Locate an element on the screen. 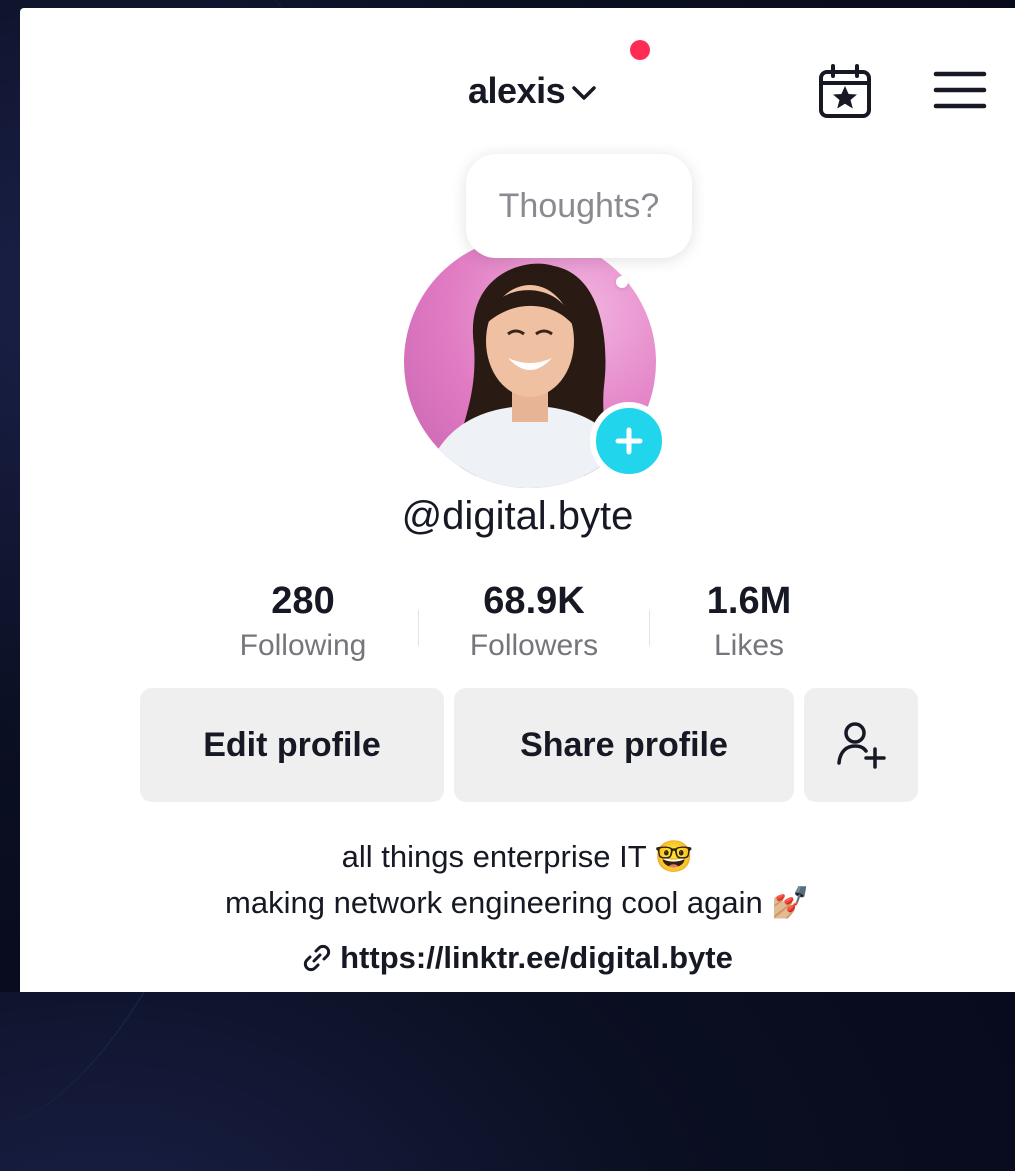 The width and height of the screenshot is (1015, 1171). stat-likes: 1.6M Likes is located at coordinates (749, 621).